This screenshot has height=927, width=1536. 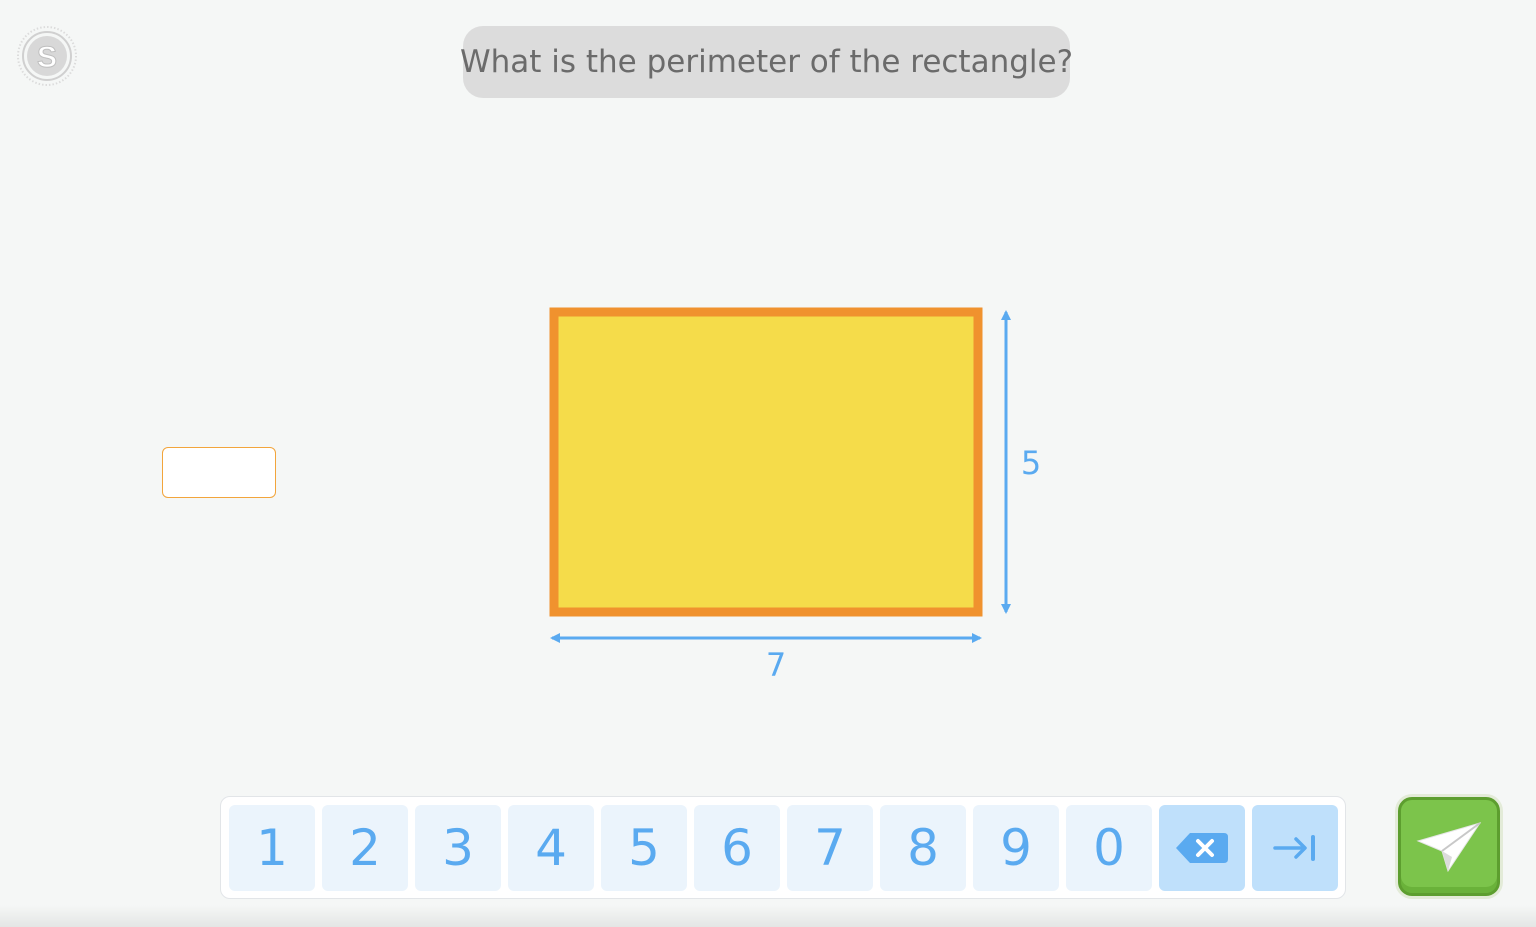 I want to click on number-keypad: 1 2 3 4 5 6 7 8 9 0, so click(x=783, y=847).